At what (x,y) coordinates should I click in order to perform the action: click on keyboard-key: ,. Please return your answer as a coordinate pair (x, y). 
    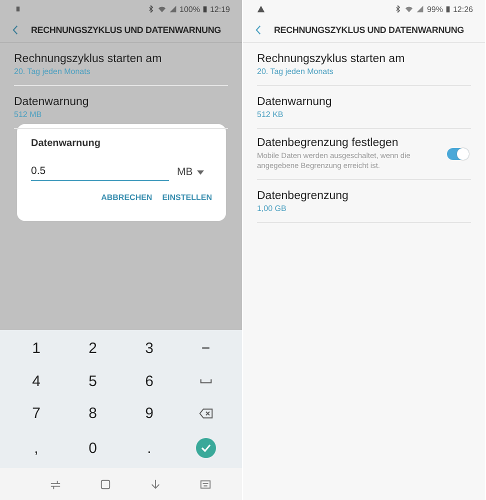
    Looking at the image, I should click on (36, 448).